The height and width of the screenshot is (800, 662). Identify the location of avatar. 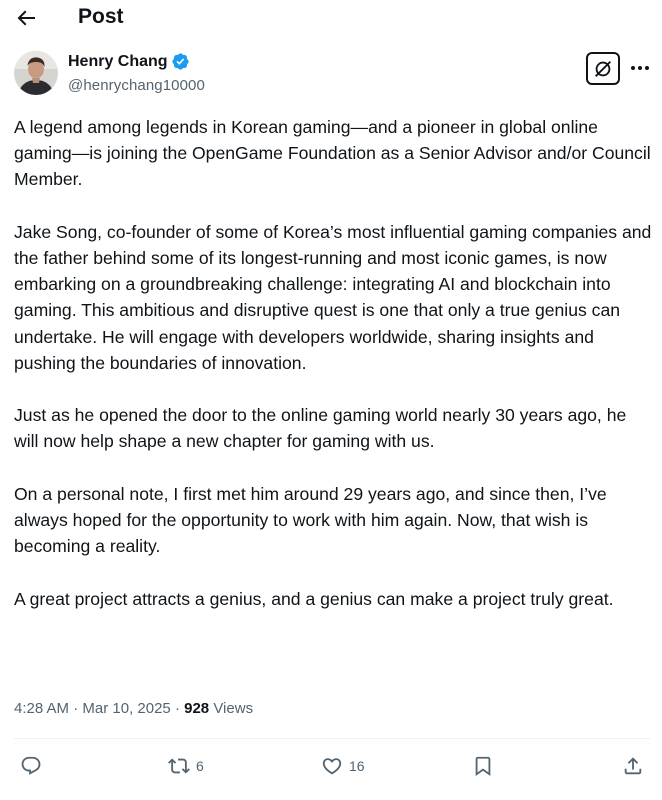
(36, 73).